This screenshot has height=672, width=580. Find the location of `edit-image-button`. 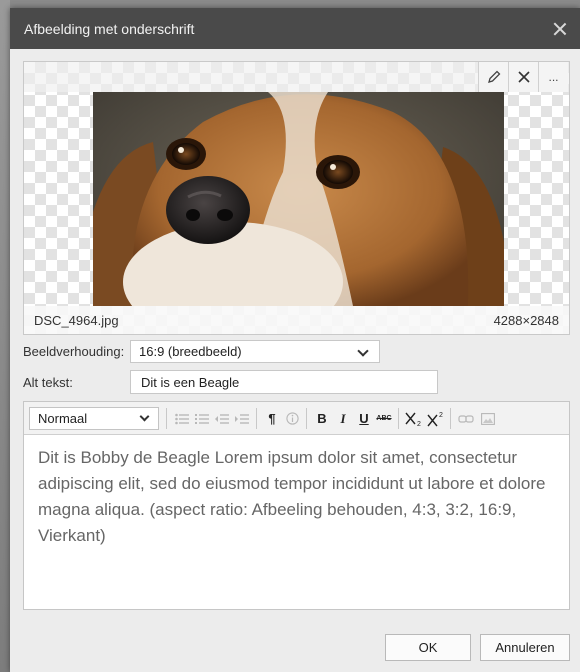

edit-image-button is located at coordinates (493, 77).